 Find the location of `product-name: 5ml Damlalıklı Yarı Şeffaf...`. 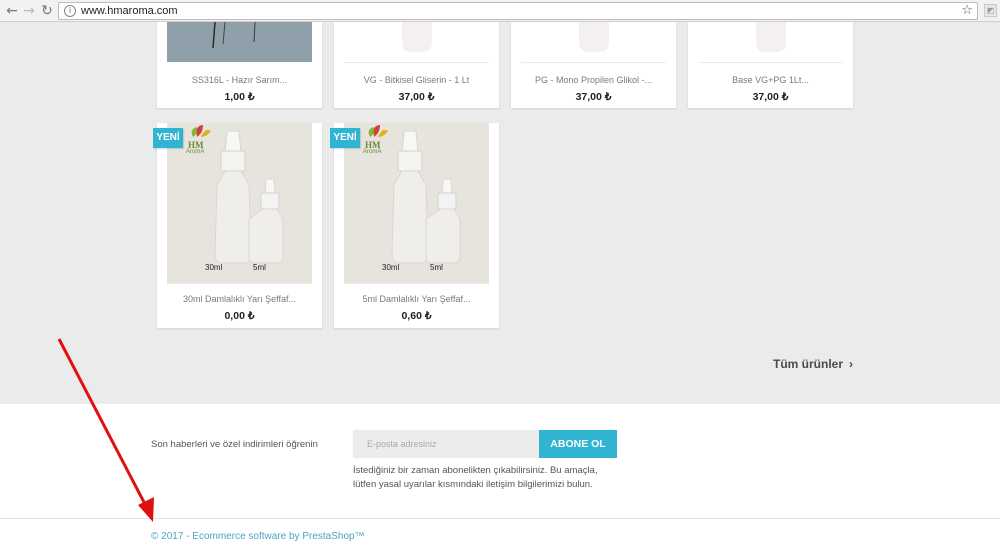

product-name: 5ml Damlalıklı Yarı Şeffaf... is located at coordinates (416, 299).